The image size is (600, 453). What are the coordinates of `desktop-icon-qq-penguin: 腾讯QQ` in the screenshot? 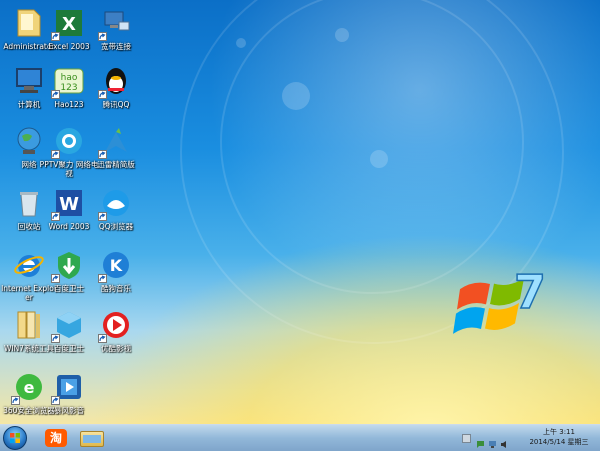 It's located at (116, 86).